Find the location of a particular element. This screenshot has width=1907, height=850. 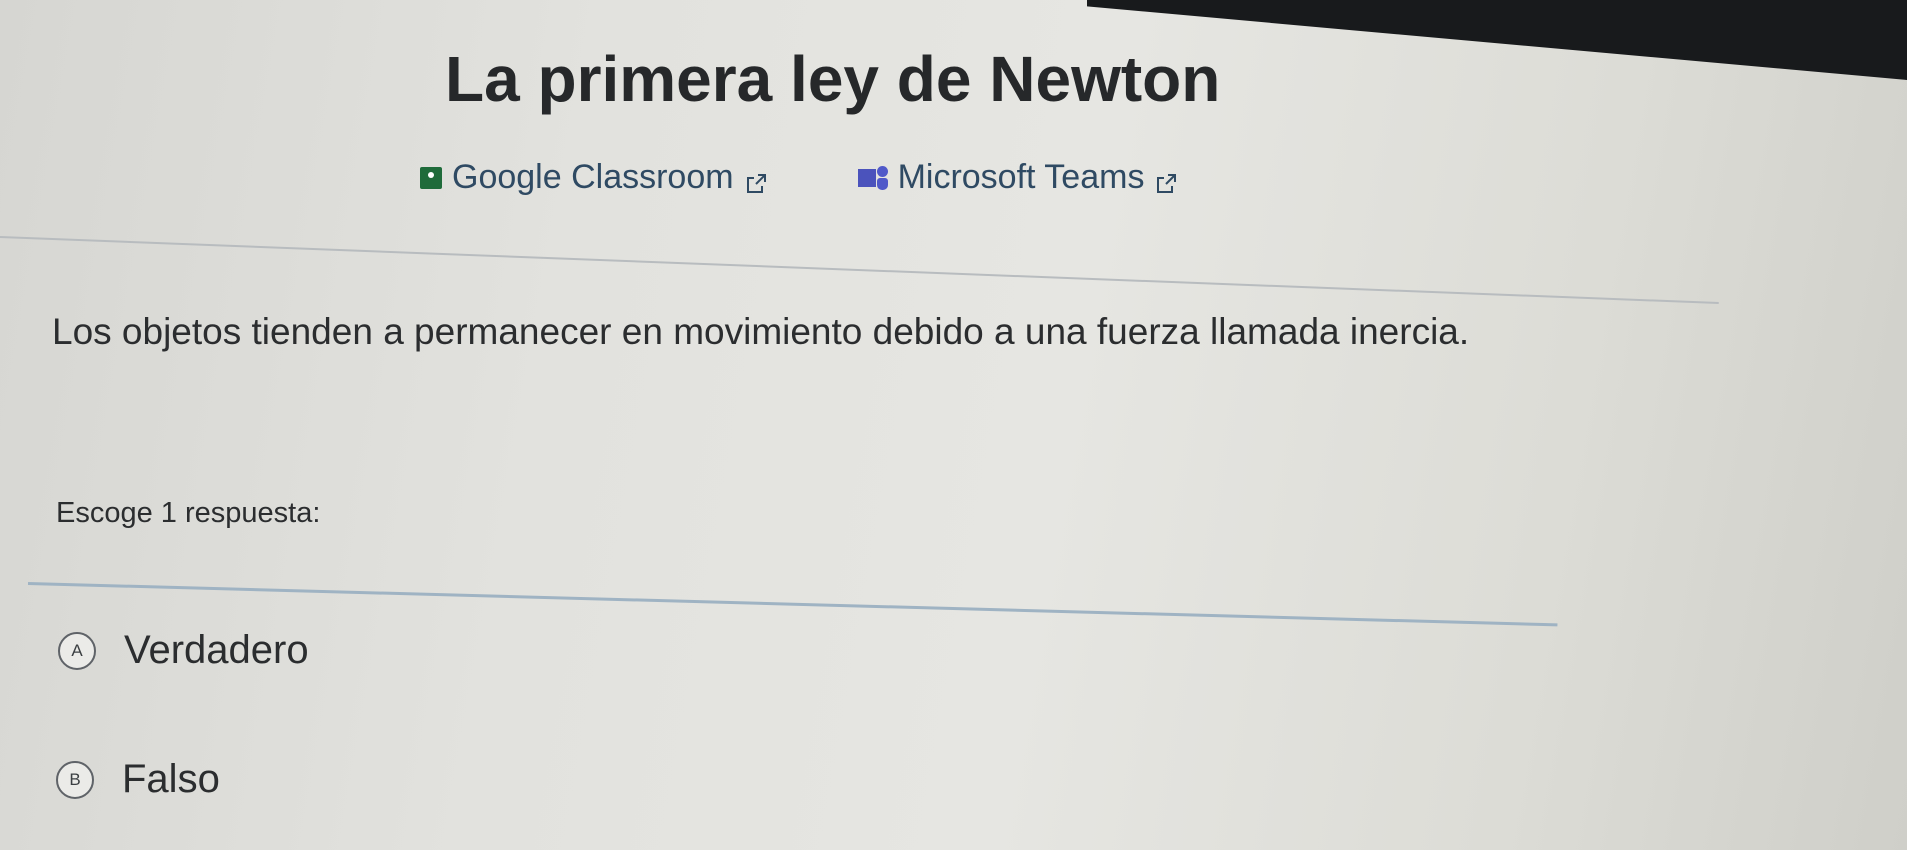

choice-a-letter: A is located at coordinates (77, 650).